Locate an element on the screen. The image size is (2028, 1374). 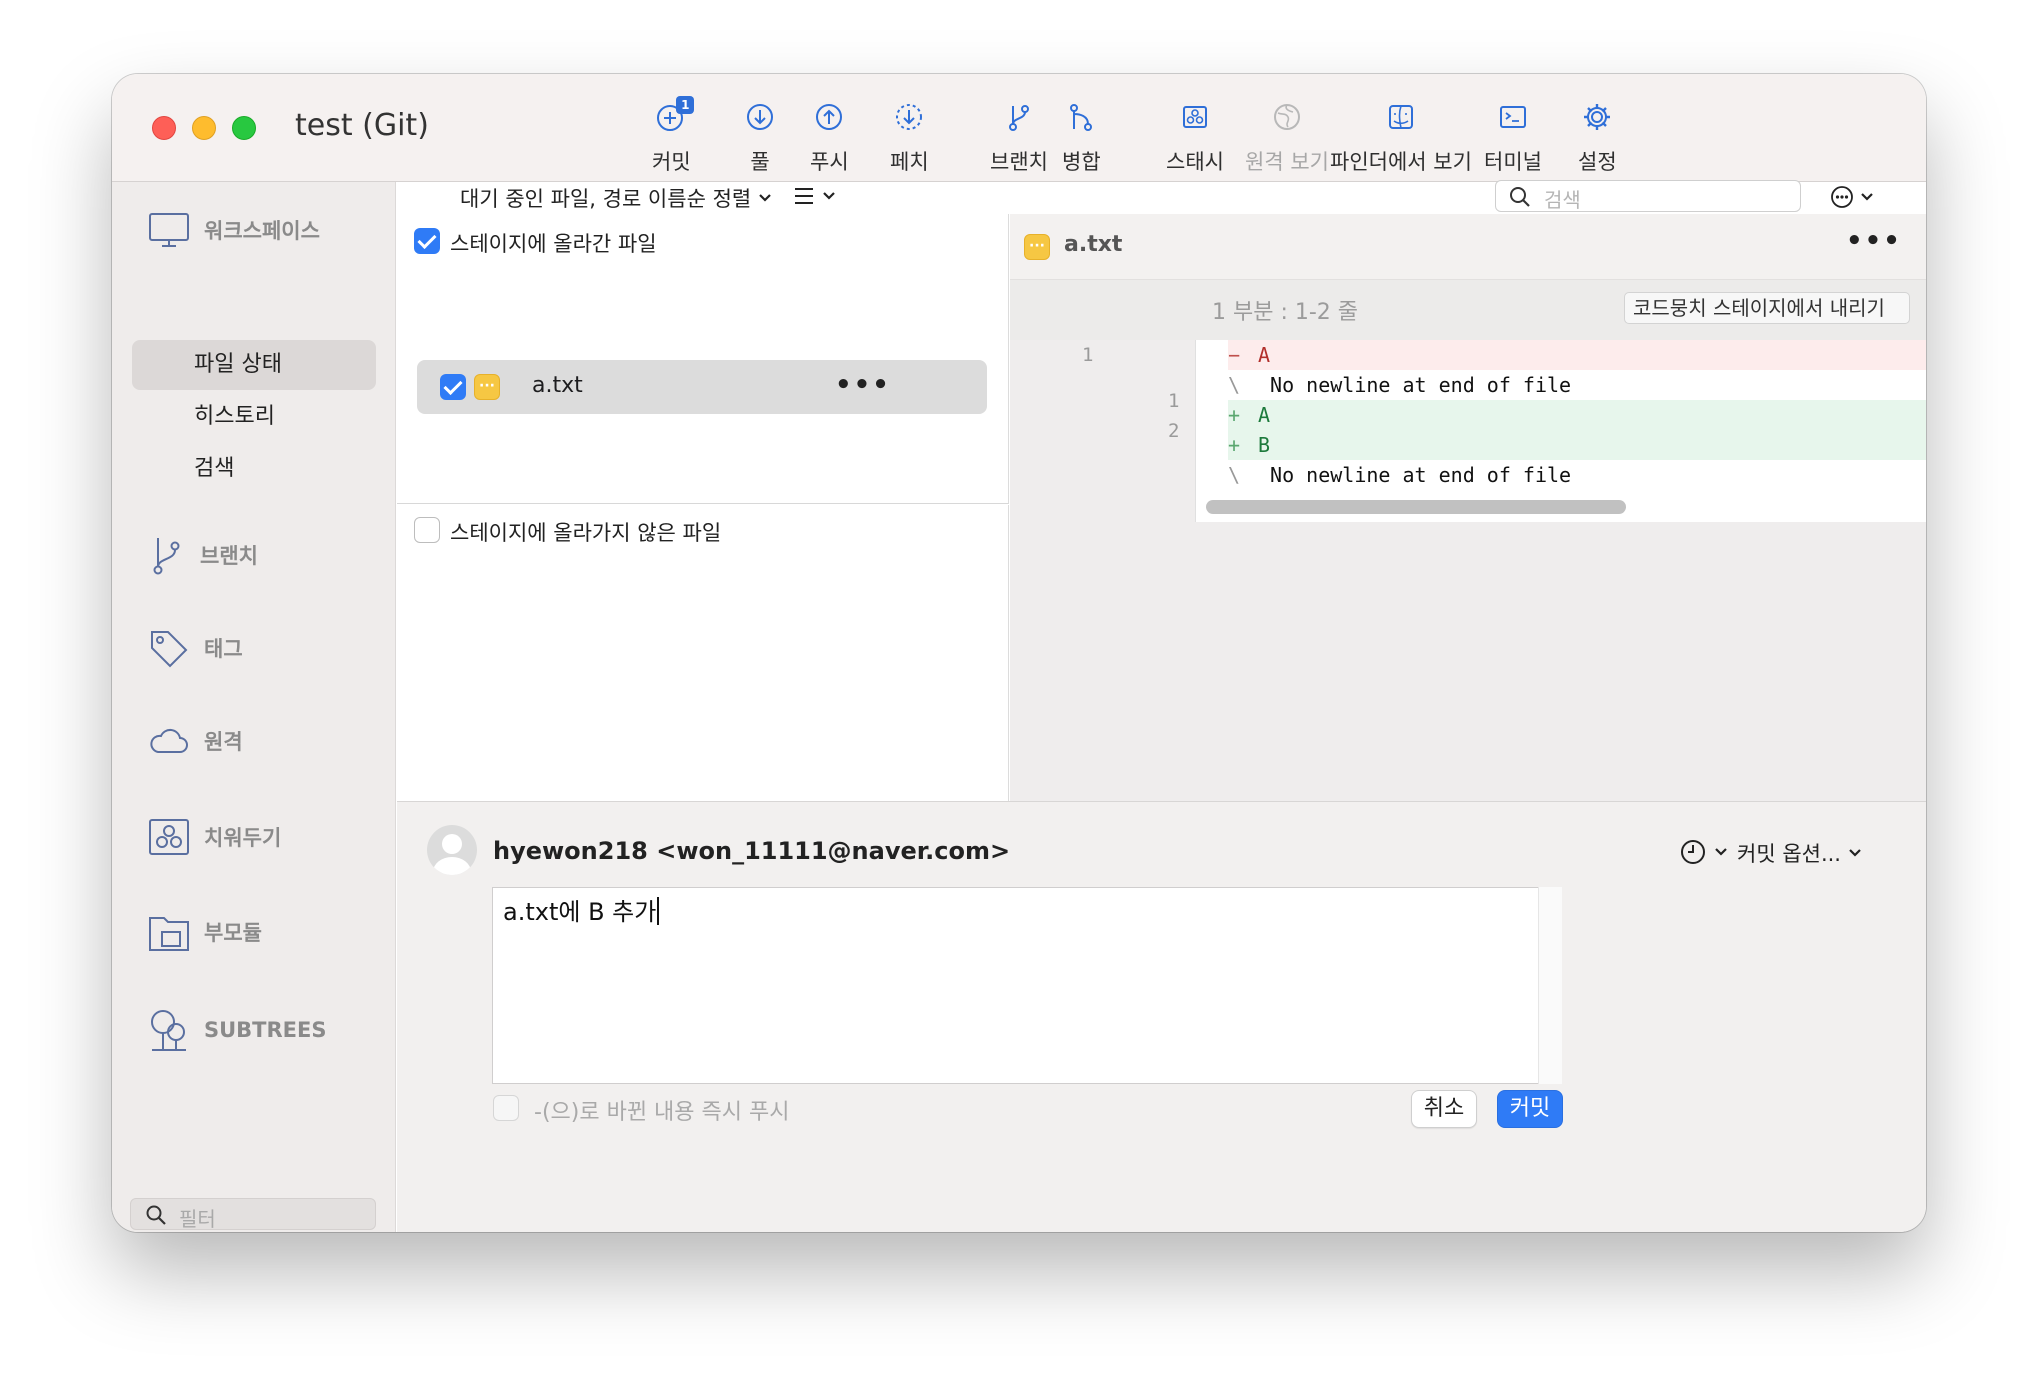
sidebar-section-label: 브랜치 is located at coordinates (229, 556).